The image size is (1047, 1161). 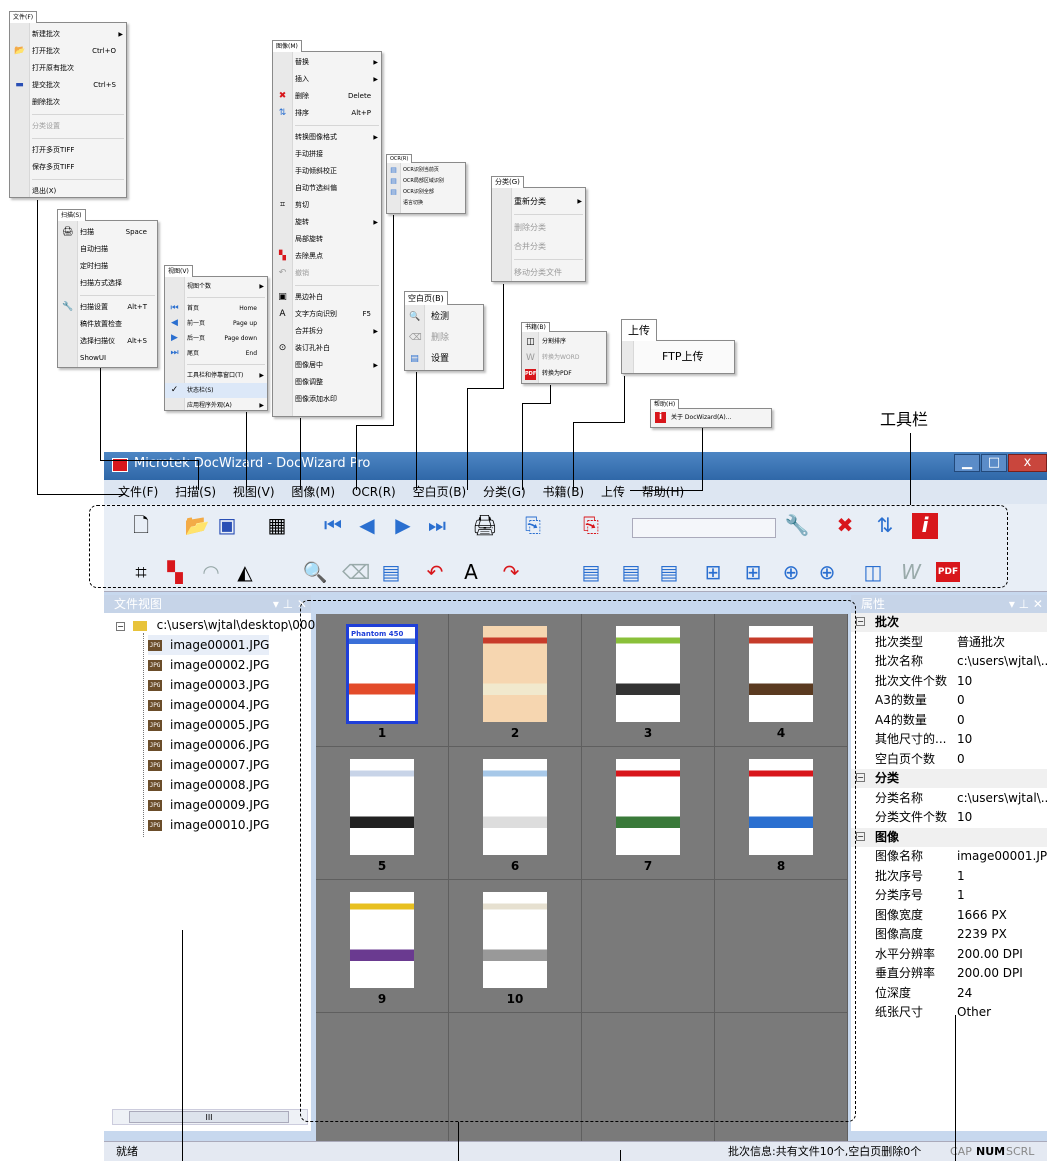 What do you see at coordinates (254, 492) in the screenshot?
I see `menubar-view: 视图(V)` at bounding box center [254, 492].